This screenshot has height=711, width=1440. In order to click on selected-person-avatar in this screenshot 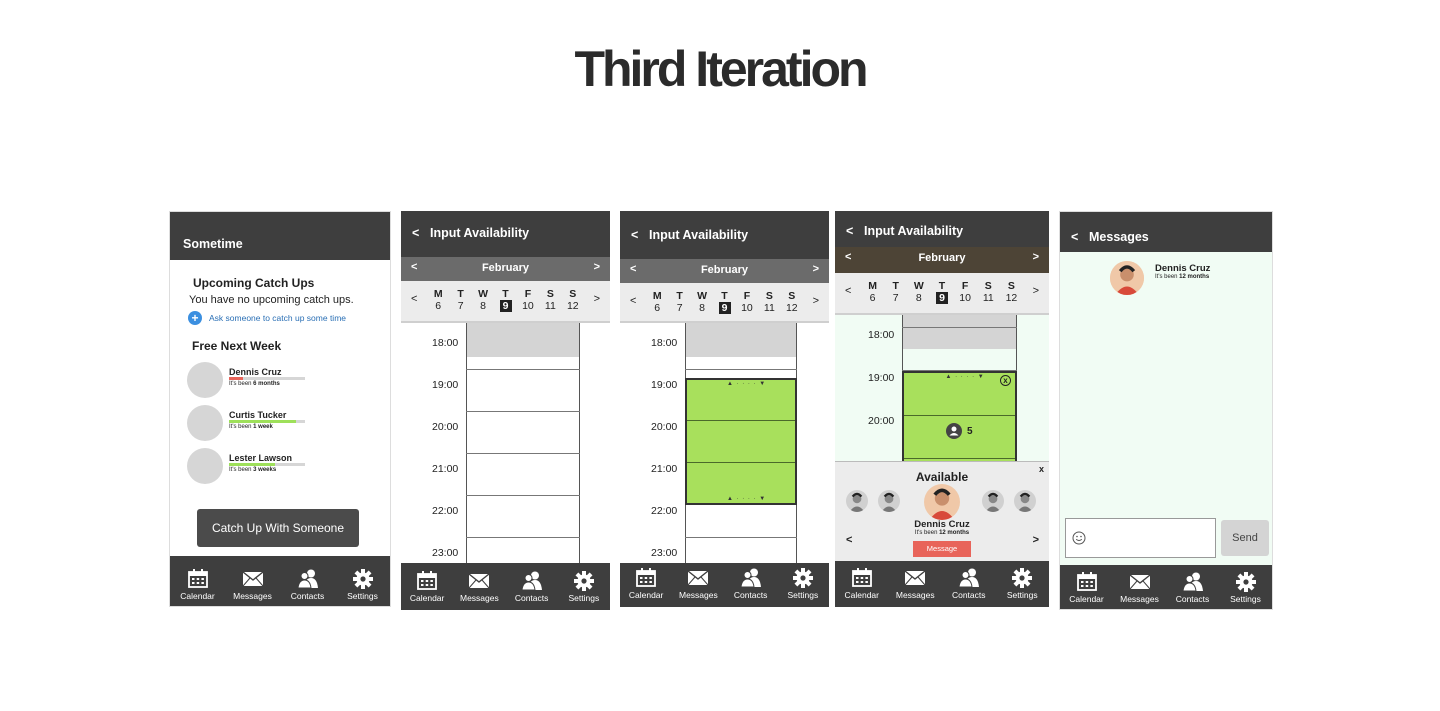, I will do `click(942, 502)`.